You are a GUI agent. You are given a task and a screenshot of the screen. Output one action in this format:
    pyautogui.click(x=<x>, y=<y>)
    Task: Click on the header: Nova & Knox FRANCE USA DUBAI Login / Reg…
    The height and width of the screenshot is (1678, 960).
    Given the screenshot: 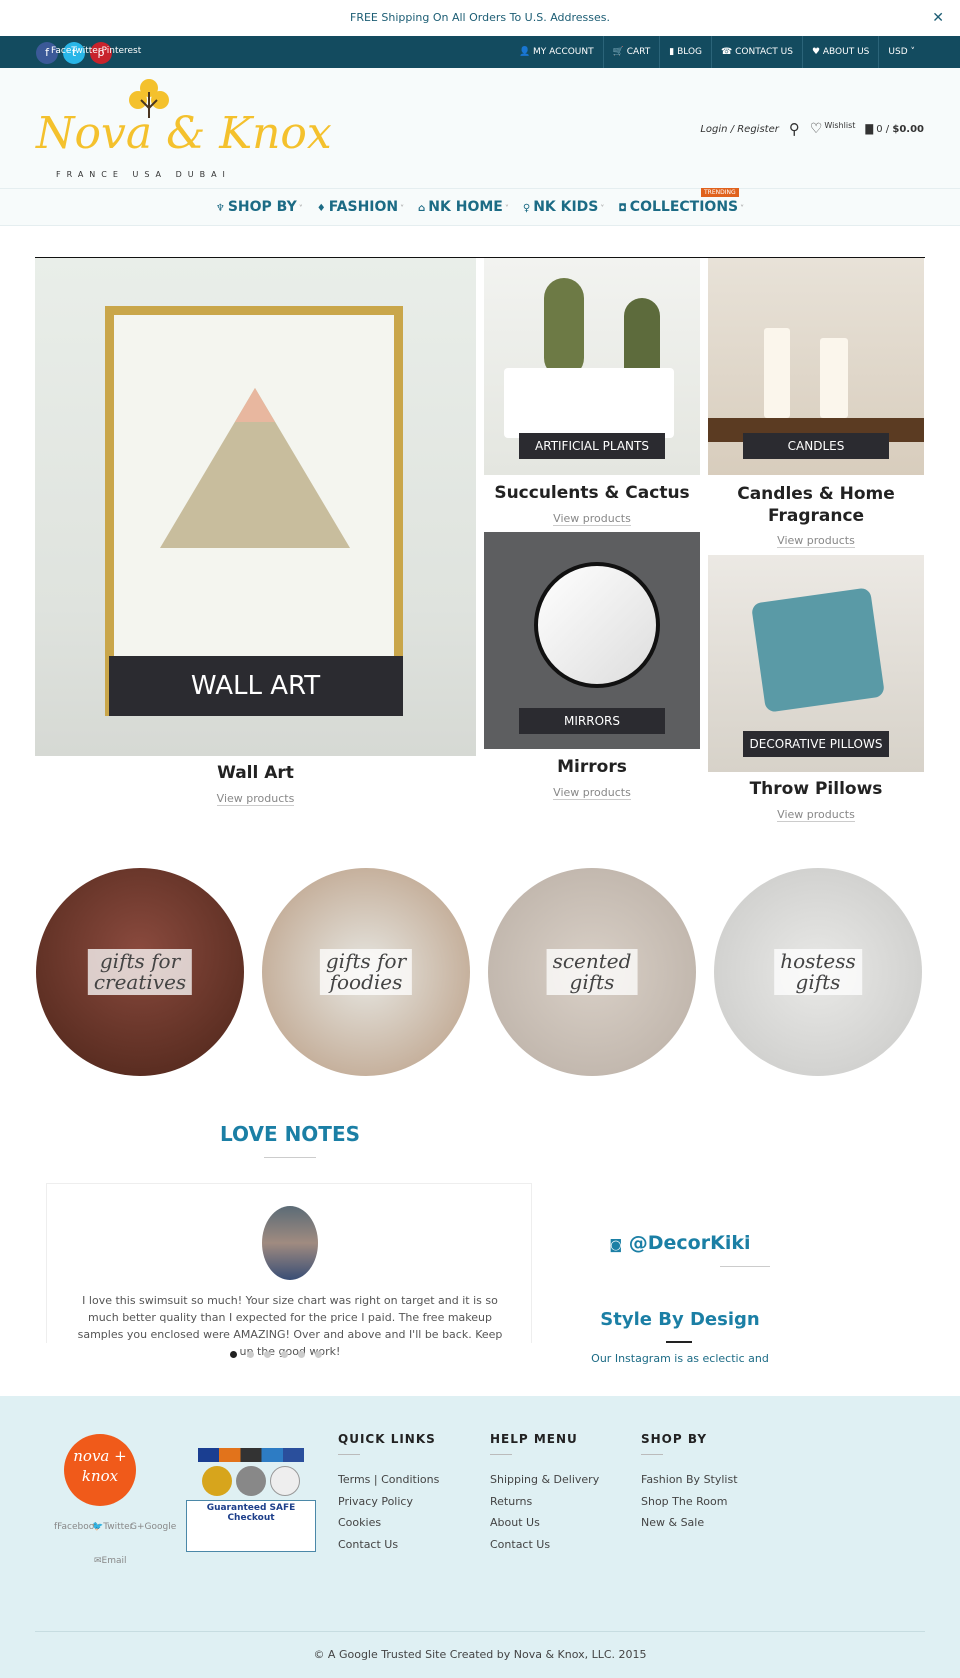 What is the action you would take?
    pyautogui.click(x=480, y=128)
    